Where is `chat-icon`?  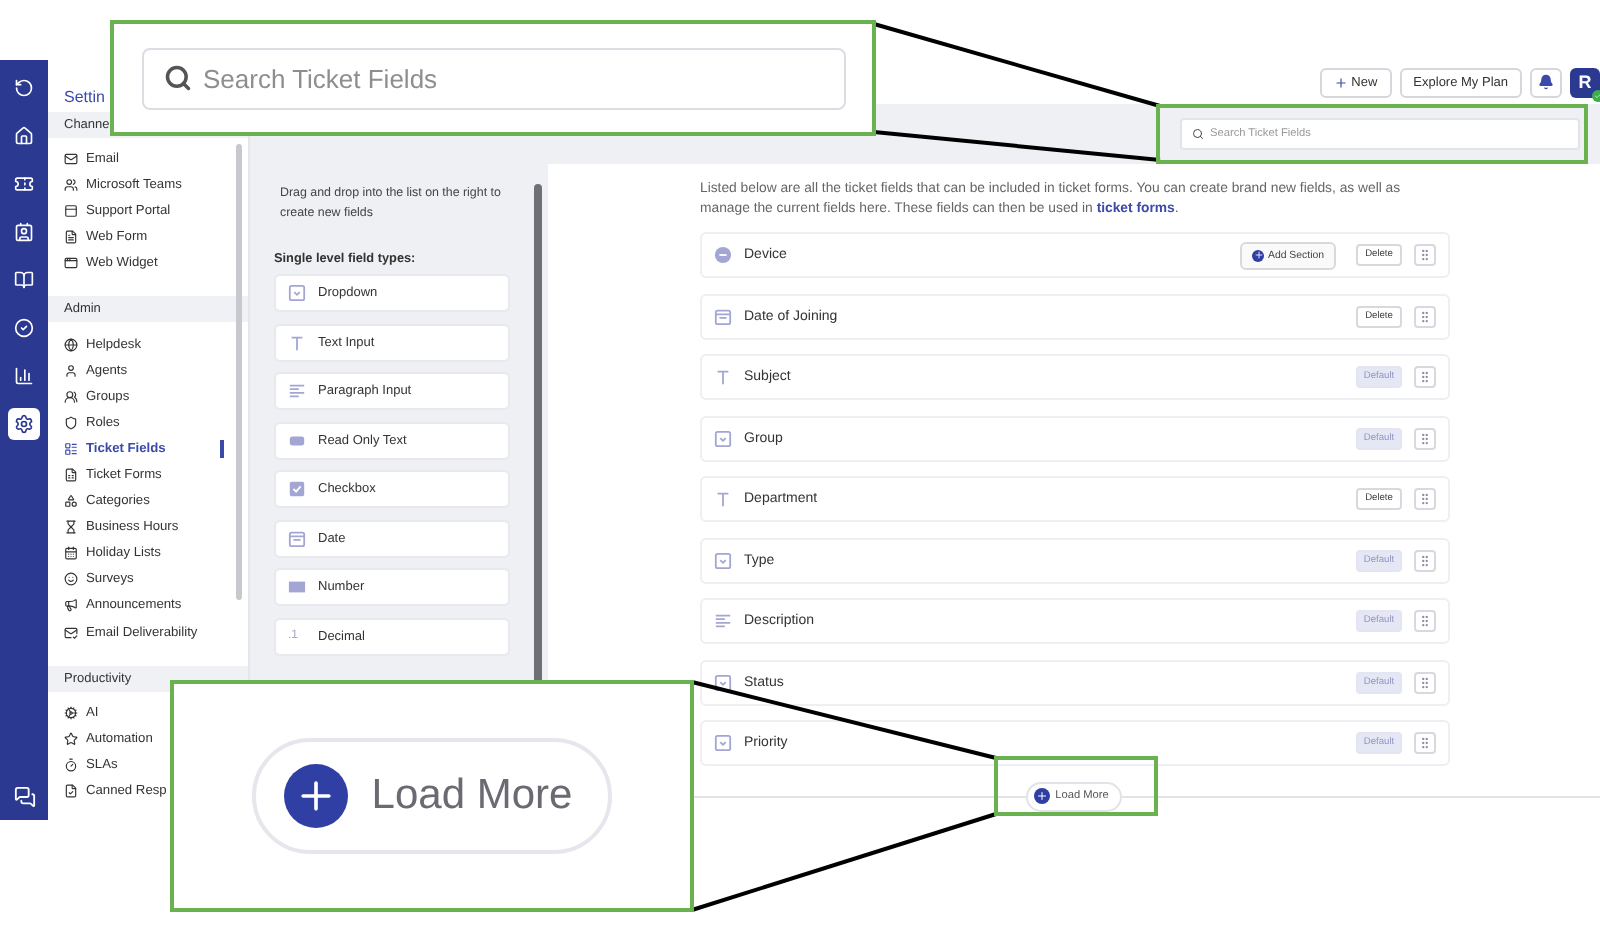 chat-icon is located at coordinates (24, 797).